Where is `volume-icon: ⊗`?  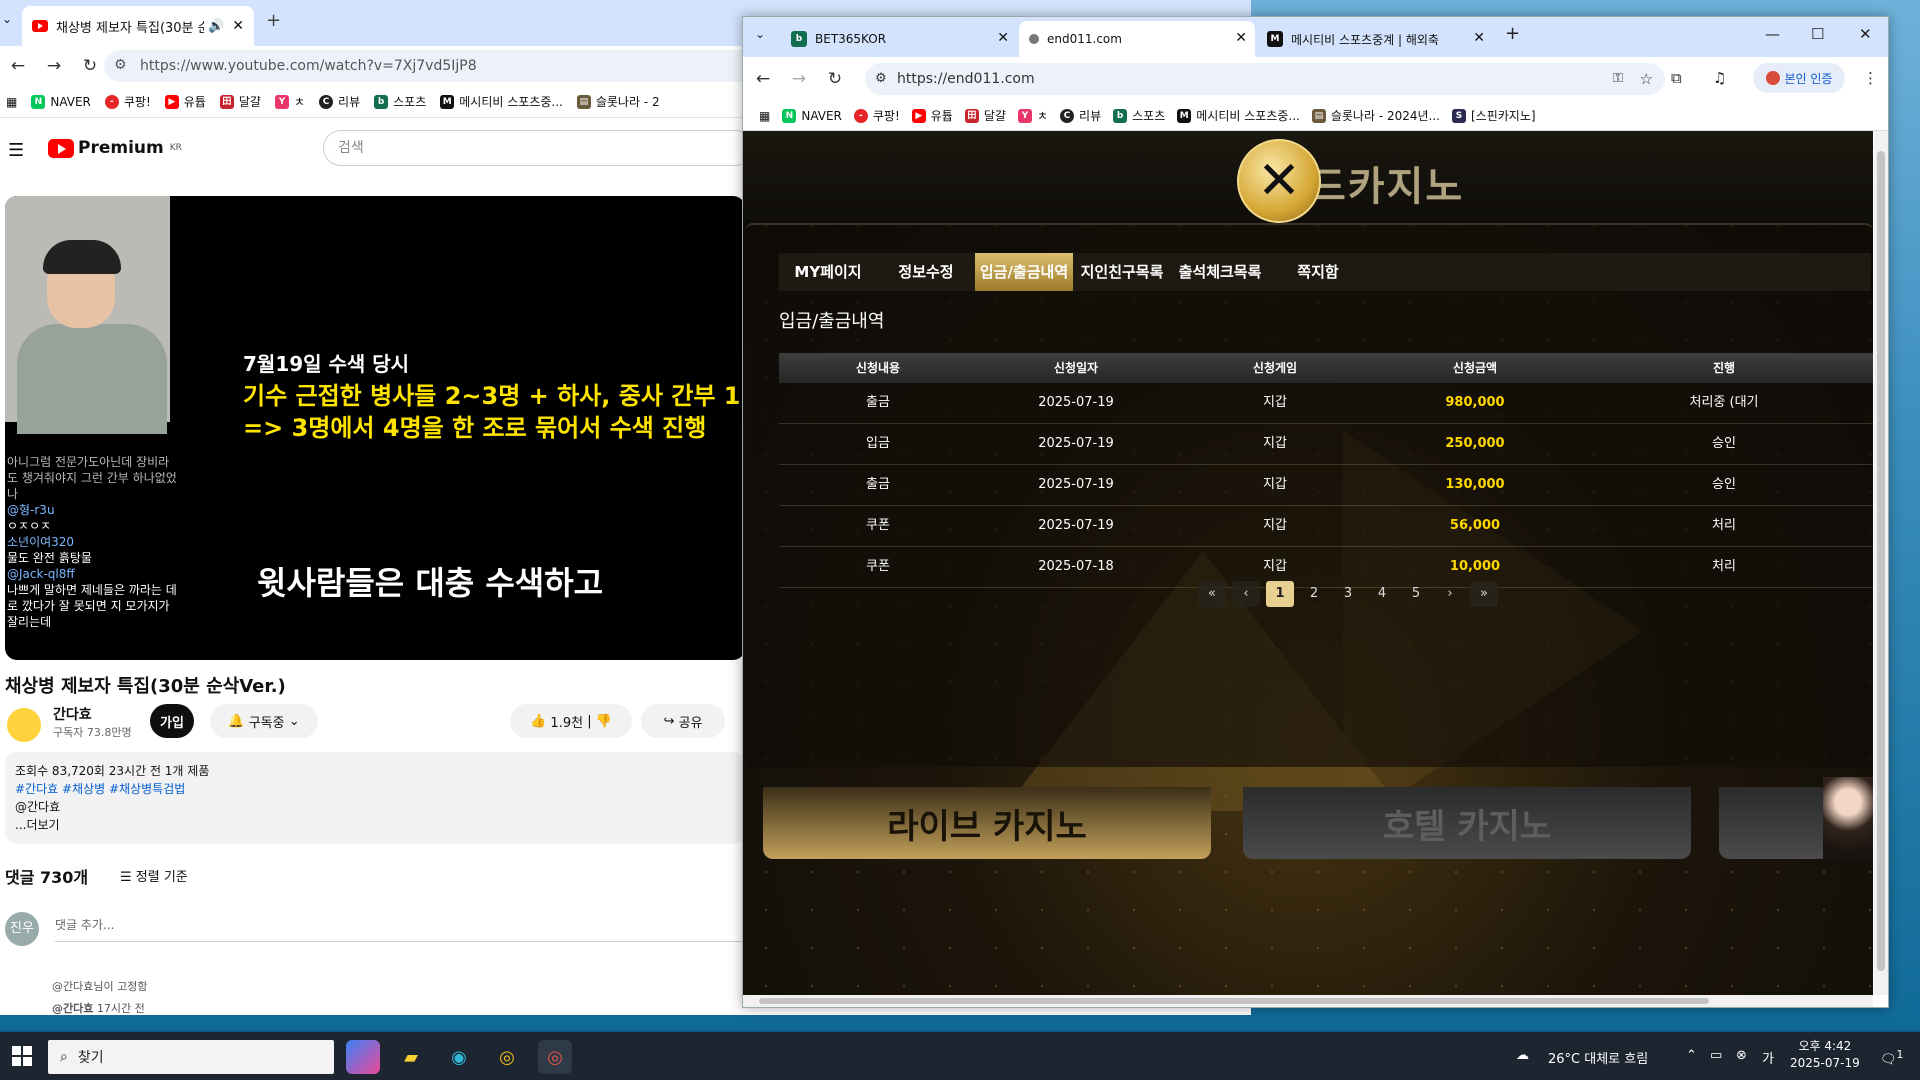 volume-icon: ⊗ is located at coordinates (1741, 1055).